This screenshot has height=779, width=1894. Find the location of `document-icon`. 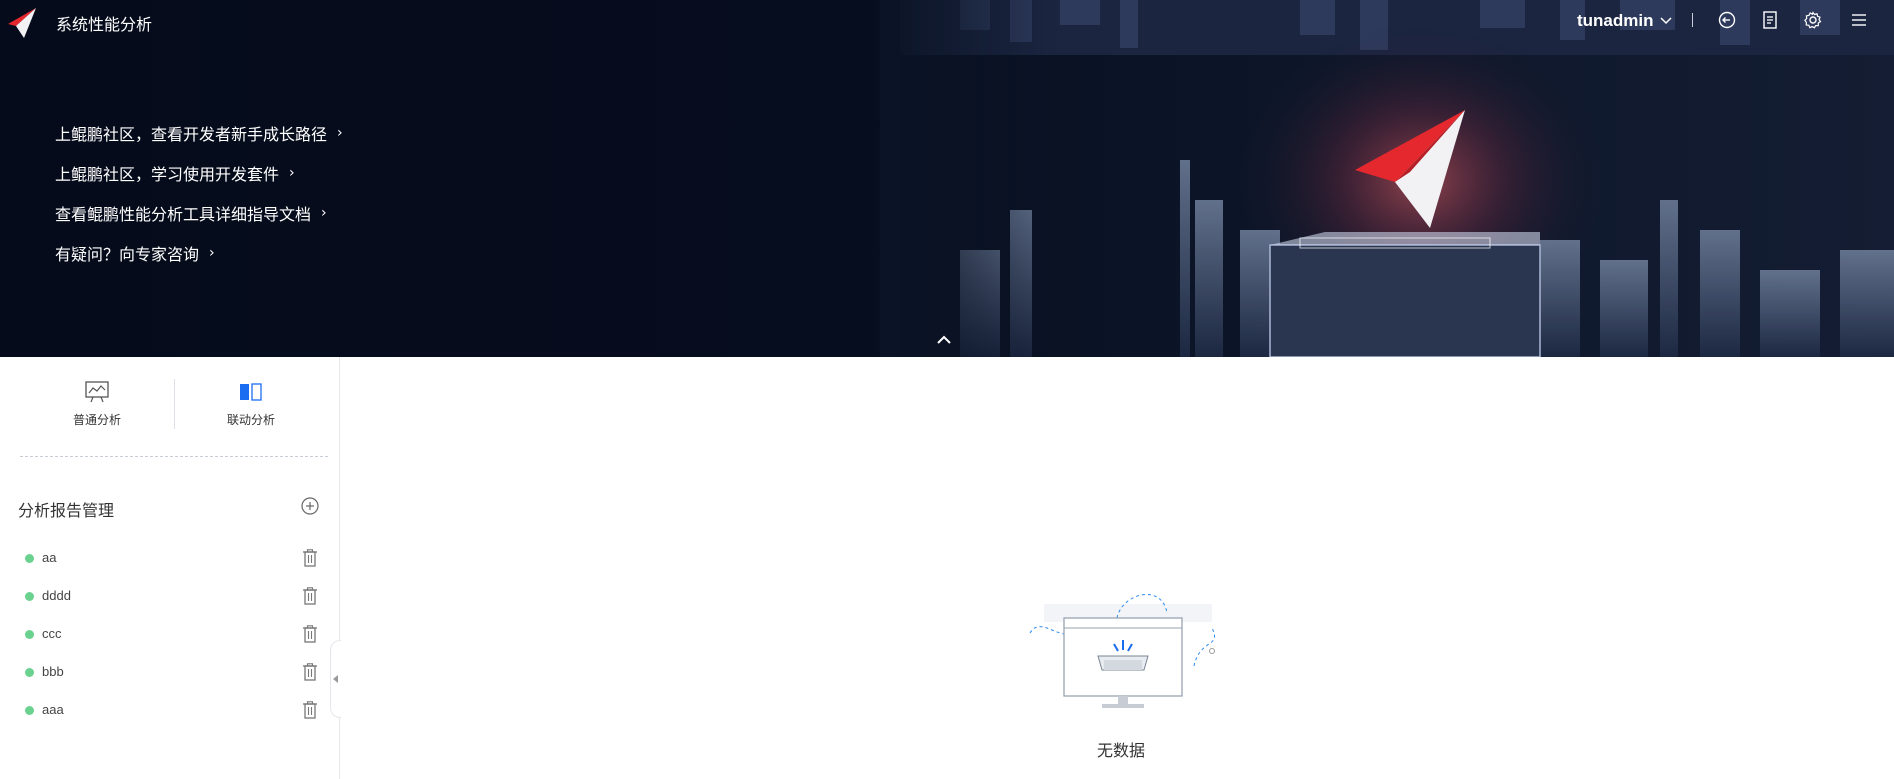

document-icon is located at coordinates (1770, 20).